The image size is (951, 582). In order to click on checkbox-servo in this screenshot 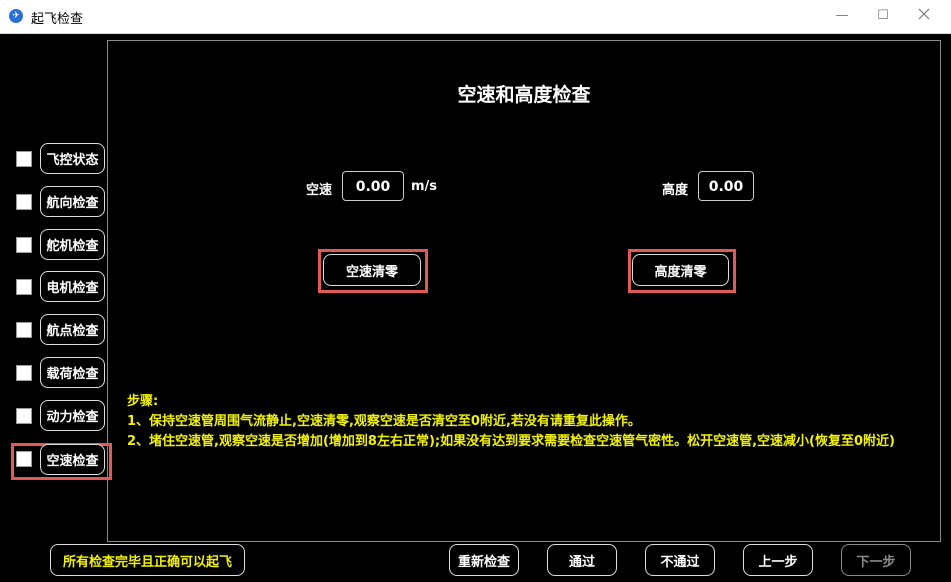, I will do `click(24, 245)`.